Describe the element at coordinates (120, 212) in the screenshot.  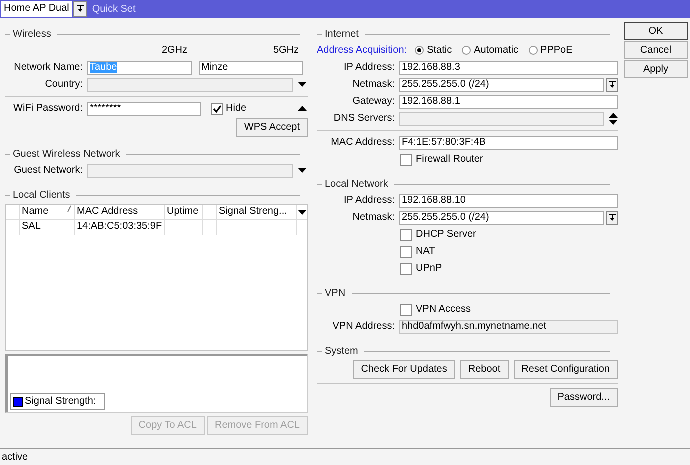
I see `column-header: MAC Address` at that location.